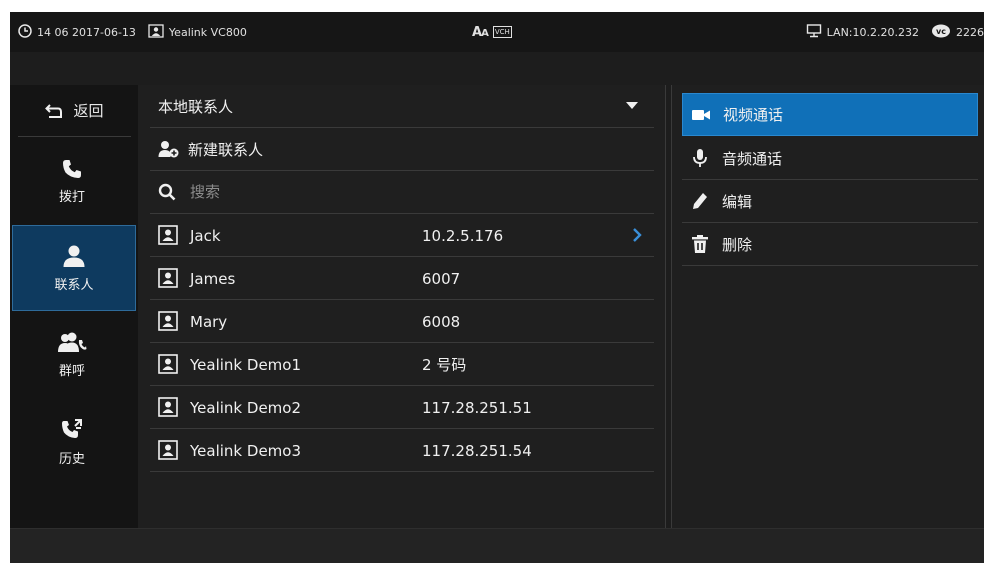 The height and width of the screenshot is (563, 984). What do you see at coordinates (402, 235) in the screenshot?
I see `contact-row: Jack 10.2.5.176` at bounding box center [402, 235].